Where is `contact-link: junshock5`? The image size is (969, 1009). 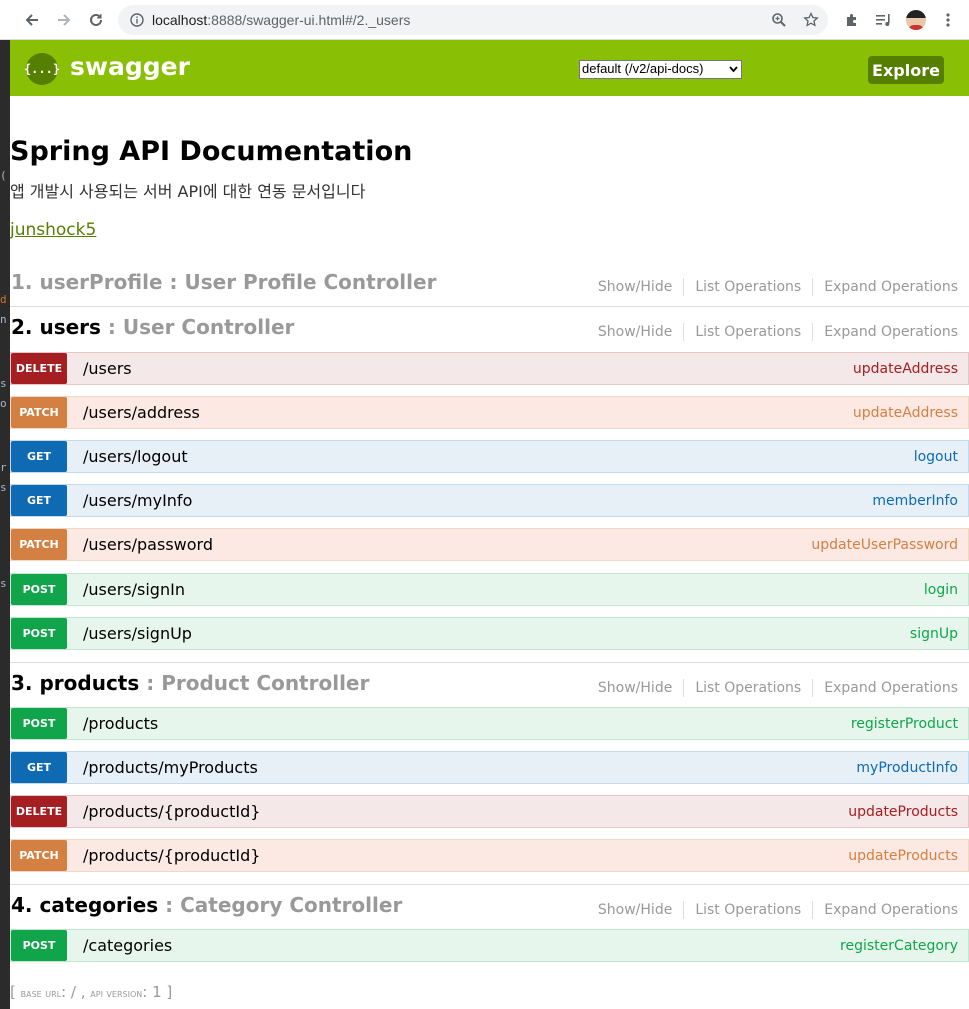 contact-link: junshock5 is located at coordinates (53, 230).